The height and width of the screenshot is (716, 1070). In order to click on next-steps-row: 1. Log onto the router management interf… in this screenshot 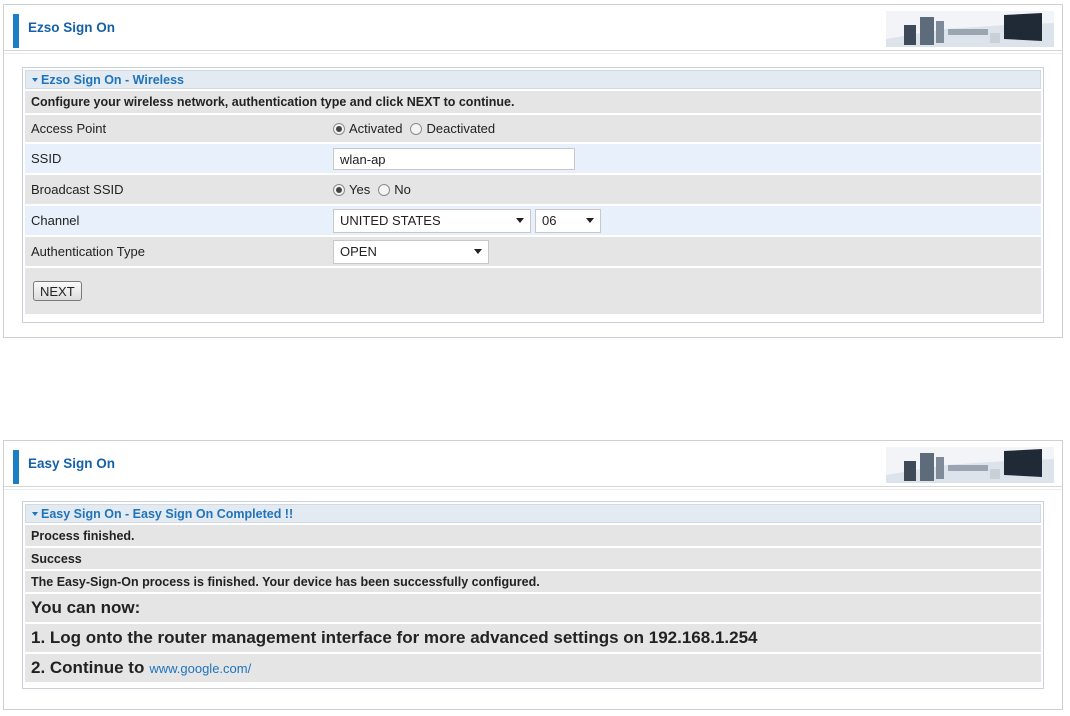, I will do `click(533, 638)`.